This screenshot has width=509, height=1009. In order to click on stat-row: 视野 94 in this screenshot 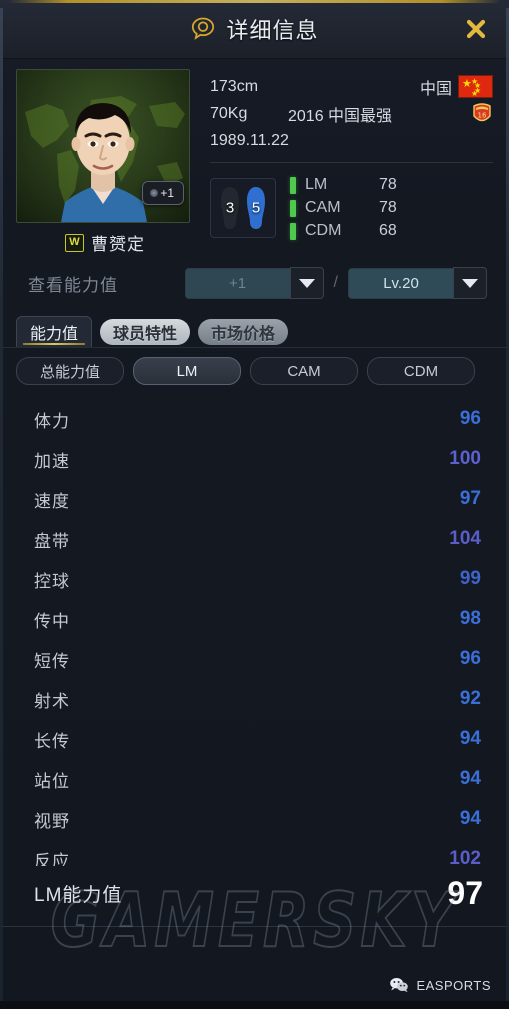, I will do `click(254, 819)`.